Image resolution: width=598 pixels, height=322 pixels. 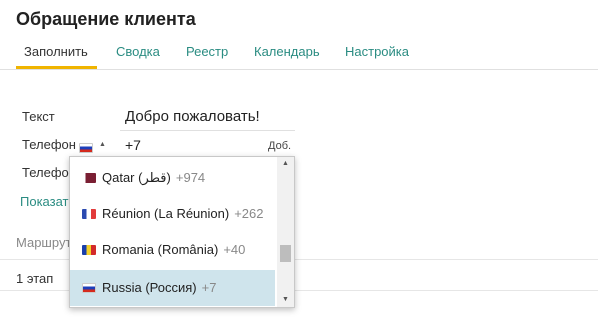 I want to click on text-label: Текст, so click(x=38, y=116).